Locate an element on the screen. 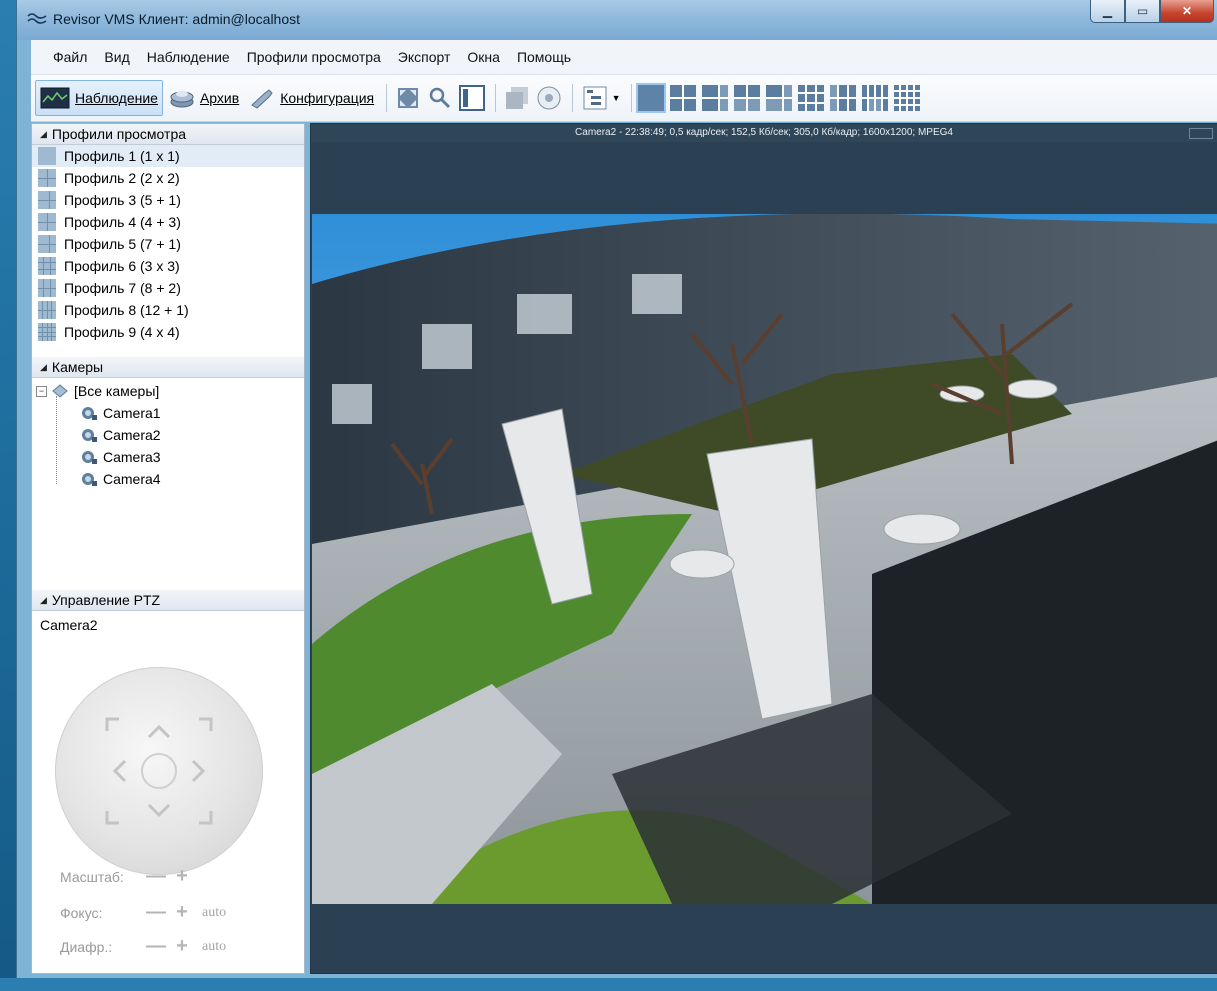 This screenshot has width=1217, height=991. focus-minus-button: — is located at coordinates (156, 912).